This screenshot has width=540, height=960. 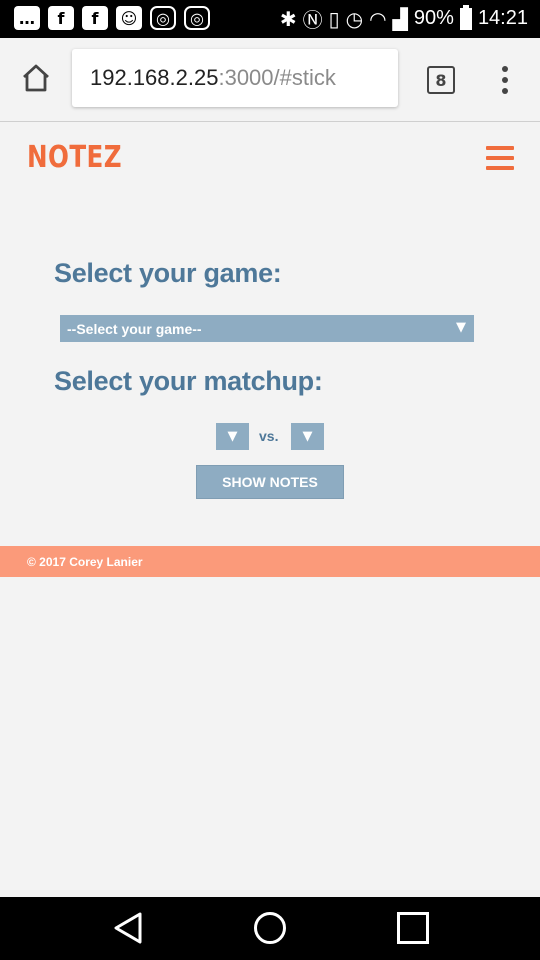 I want to click on navigation-bar, so click(x=270, y=928).